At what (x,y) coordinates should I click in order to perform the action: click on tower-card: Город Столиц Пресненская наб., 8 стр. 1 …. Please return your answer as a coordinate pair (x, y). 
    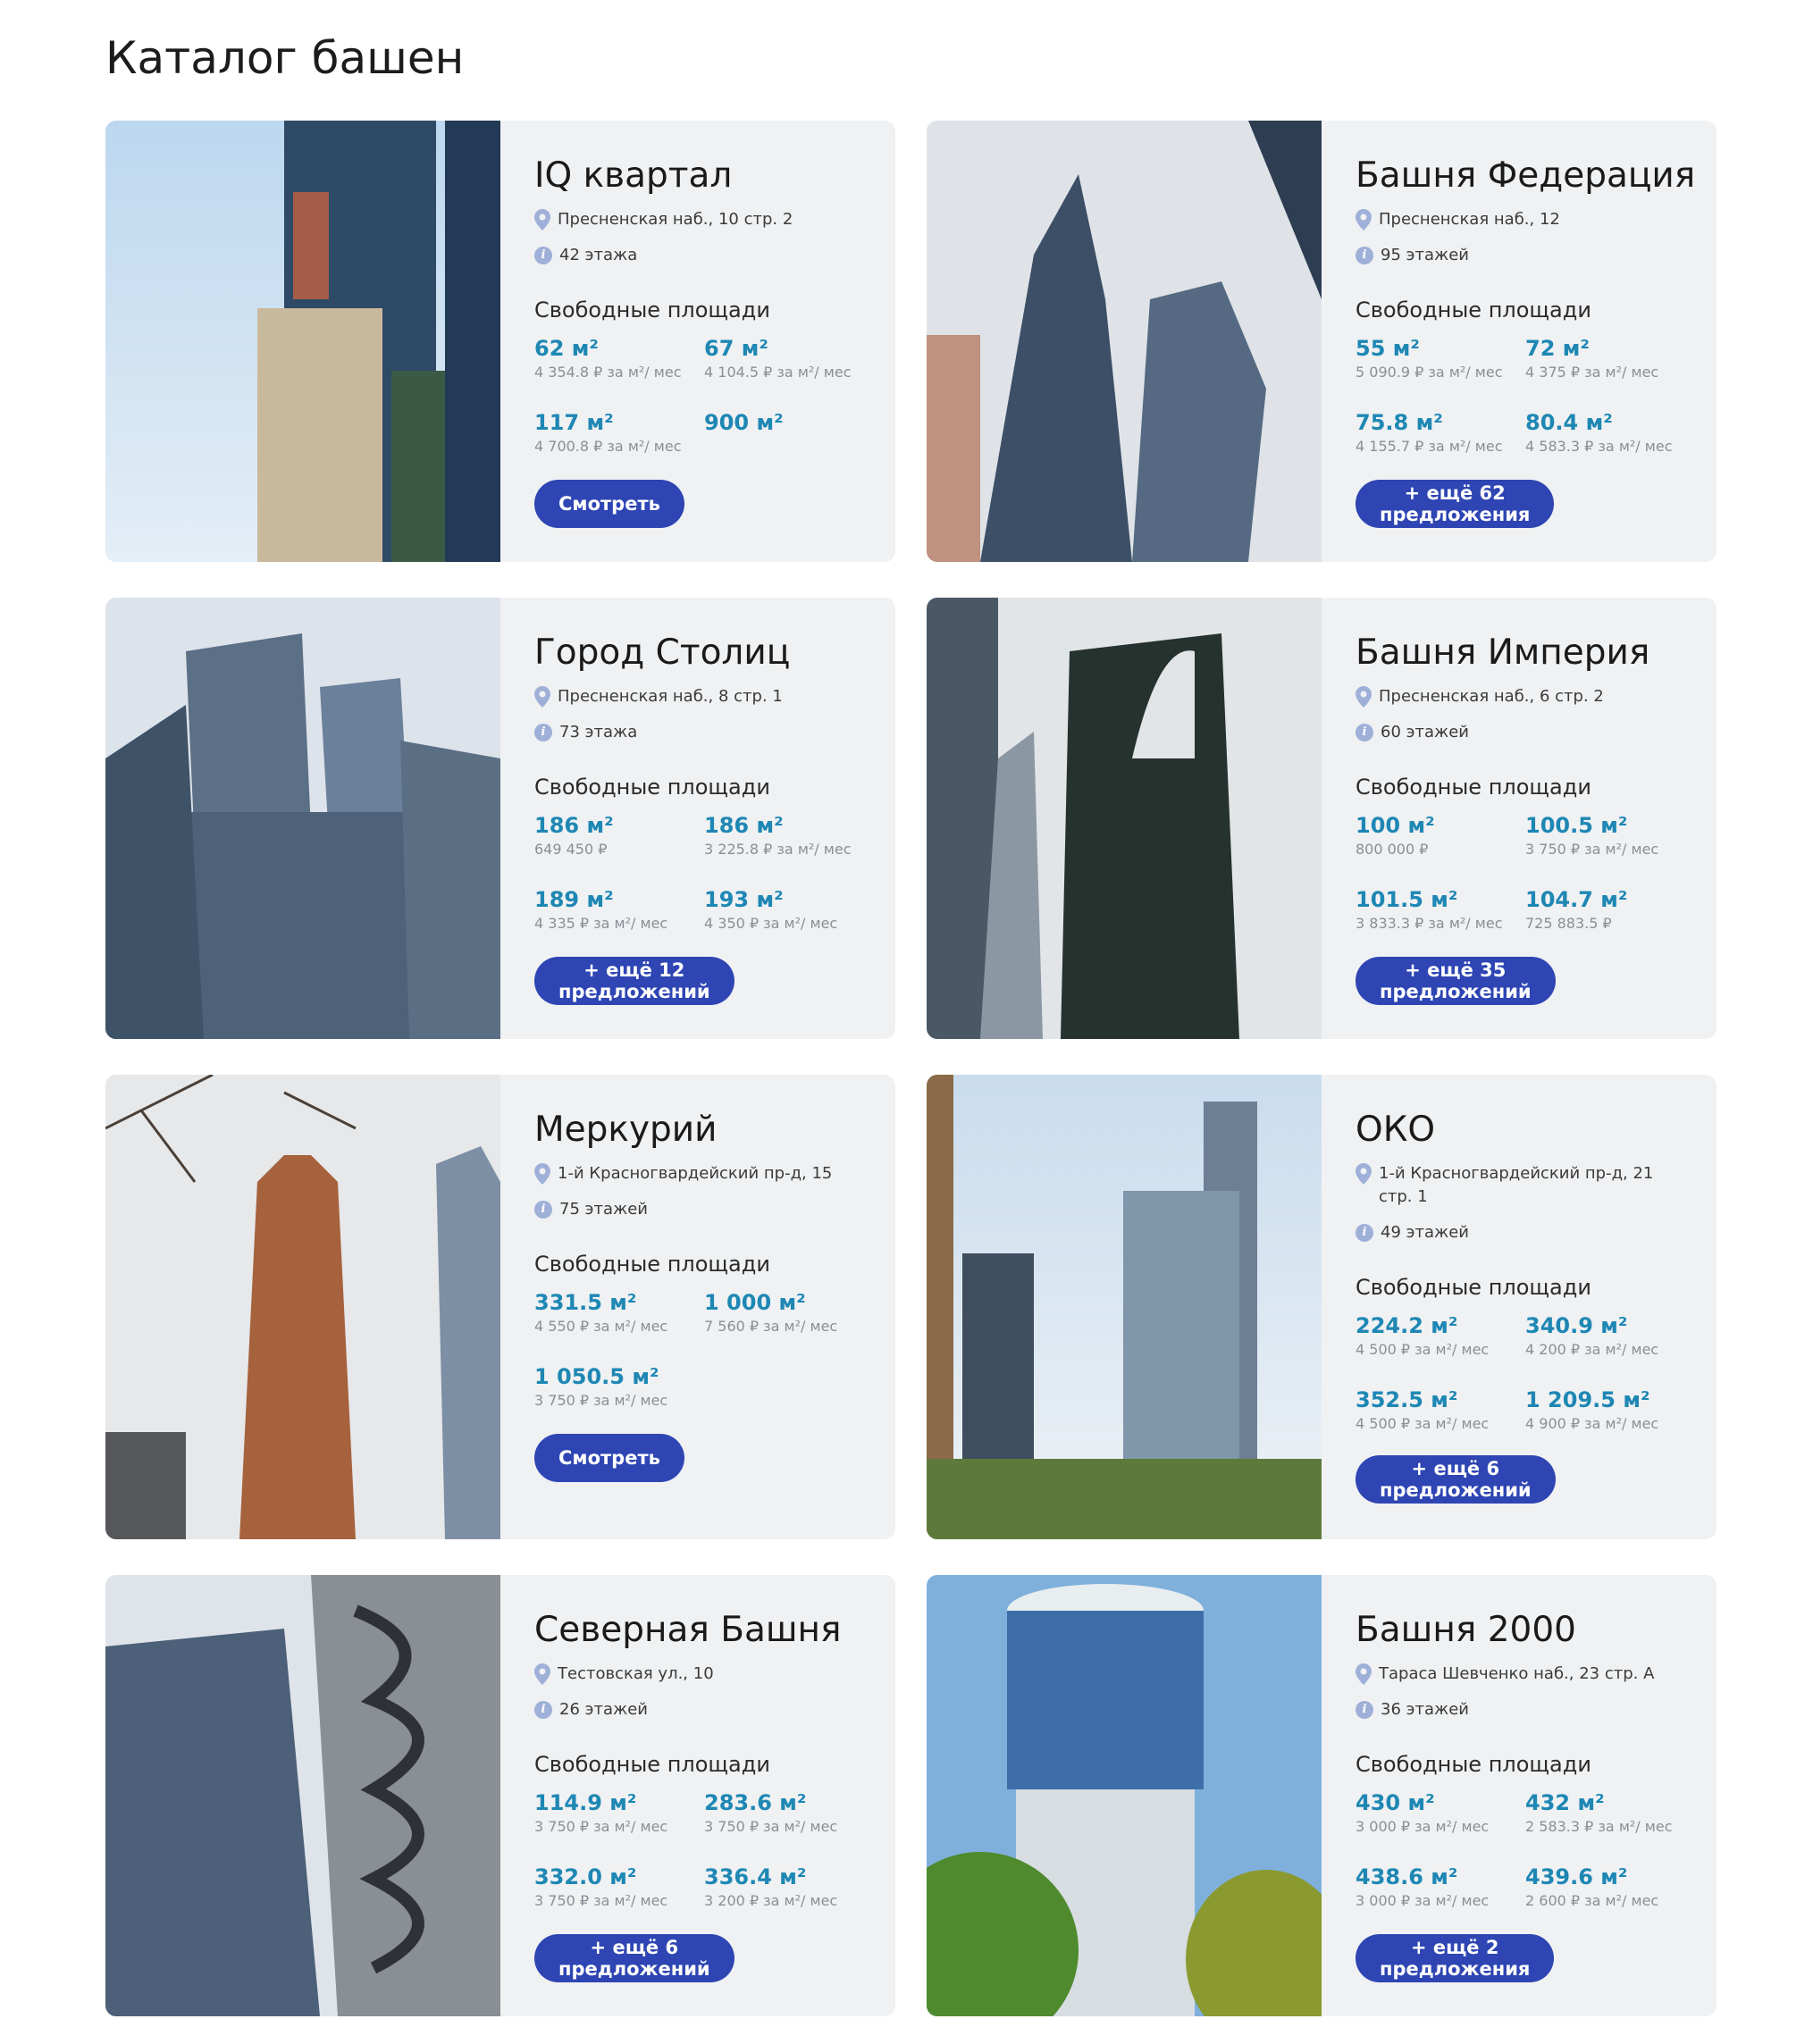
    Looking at the image, I should click on (500, 818).